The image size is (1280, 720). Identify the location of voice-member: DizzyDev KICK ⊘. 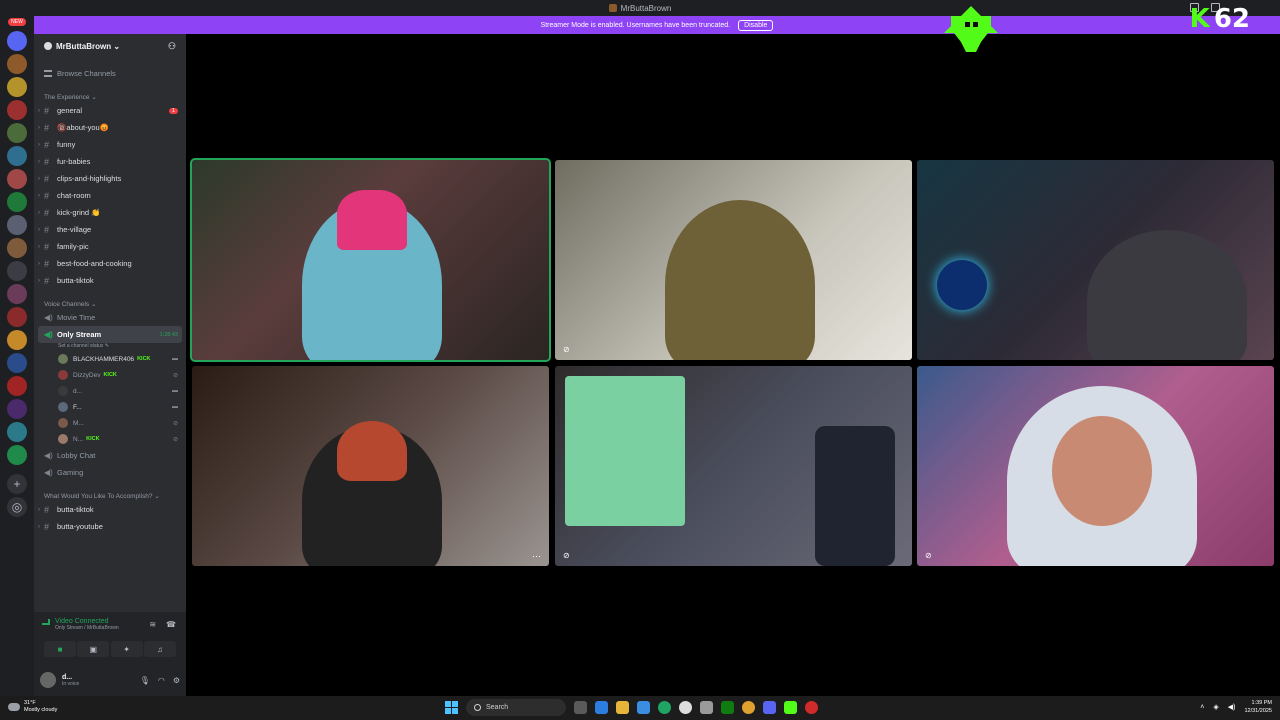
(110, 375).